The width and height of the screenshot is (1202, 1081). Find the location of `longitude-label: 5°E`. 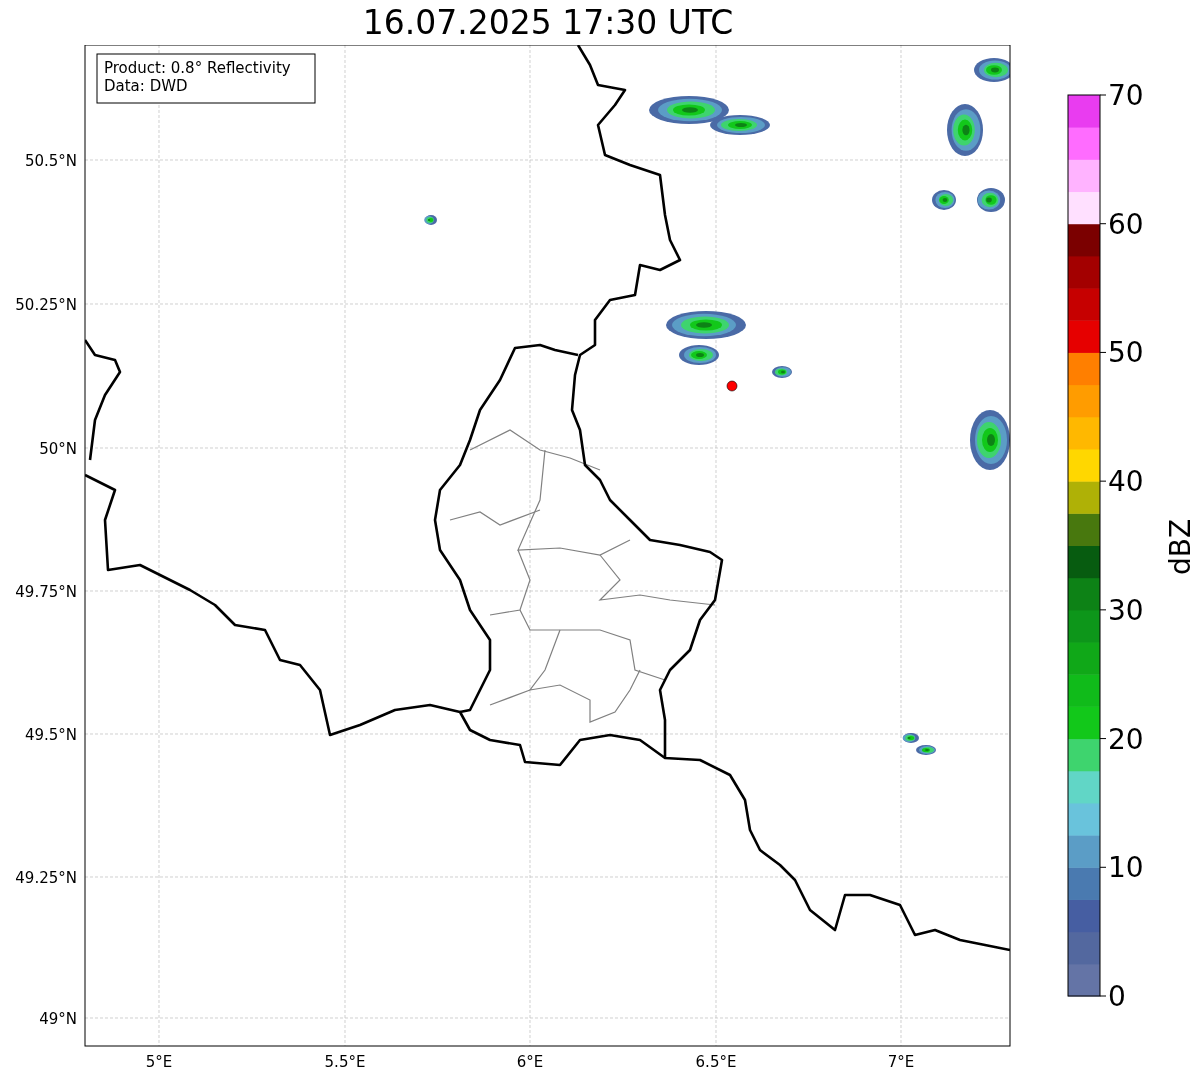

longitude-label: 5°E is located at coordinates (159, 1062).